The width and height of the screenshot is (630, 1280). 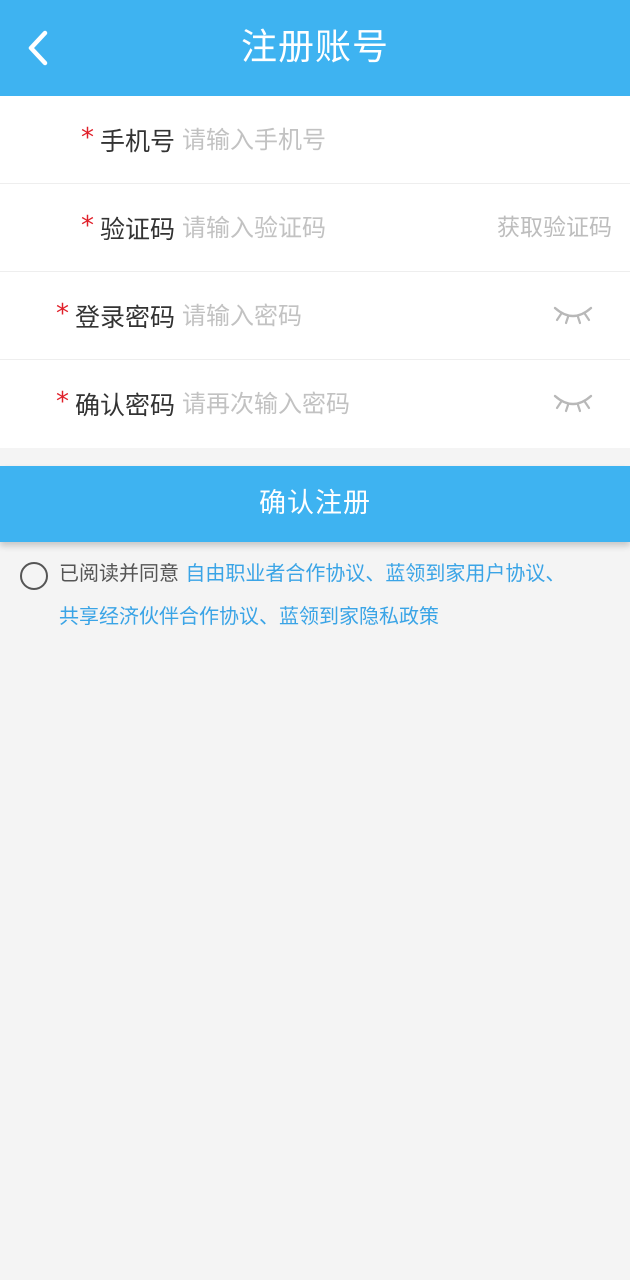 I want to click on code-row: * 验证码 请输入验证码 获取验证码, so click(x=315, y=228).